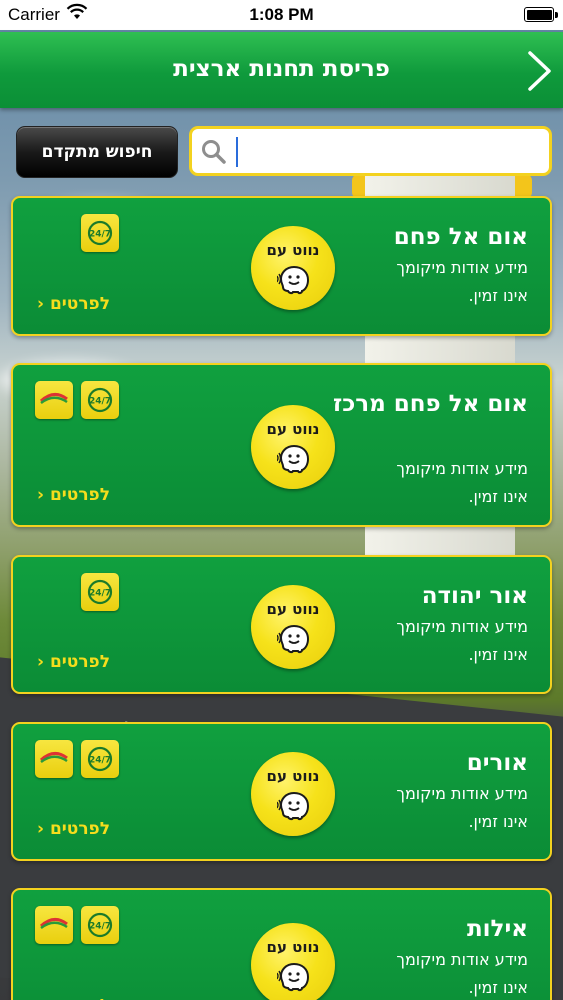  I want to click on advanced-search-button: חיפוש מתקדם, so click(97, 152).